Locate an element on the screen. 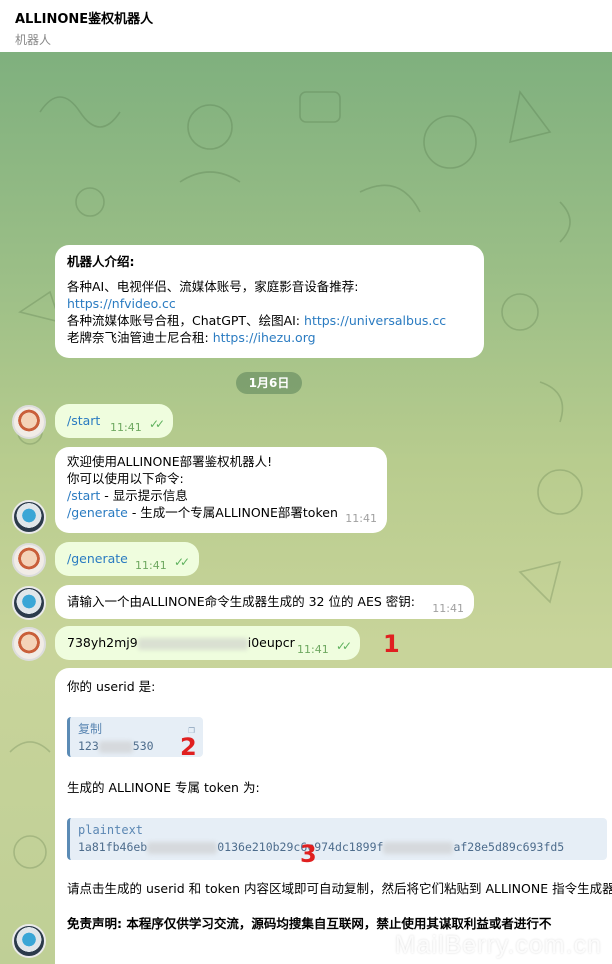  chat-header: ALLINONE鉴权机器人 机器人 is located at coordinates (306, 26).